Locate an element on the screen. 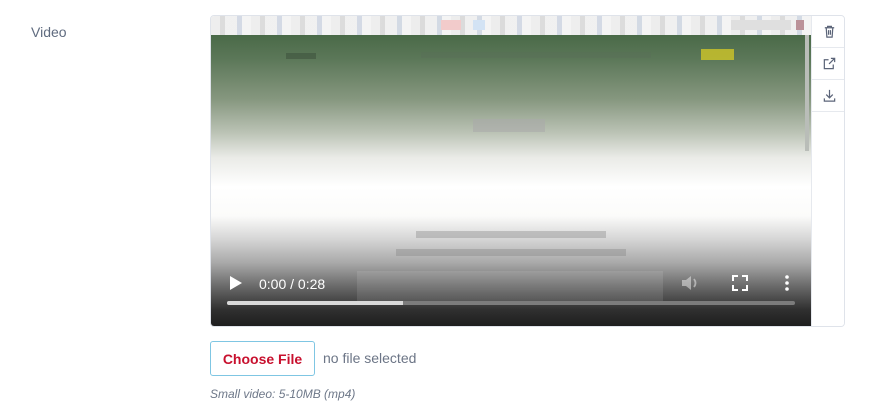 The height and width of the screenshot is (416, 889). download-icon is located at coordinates (829, 95).